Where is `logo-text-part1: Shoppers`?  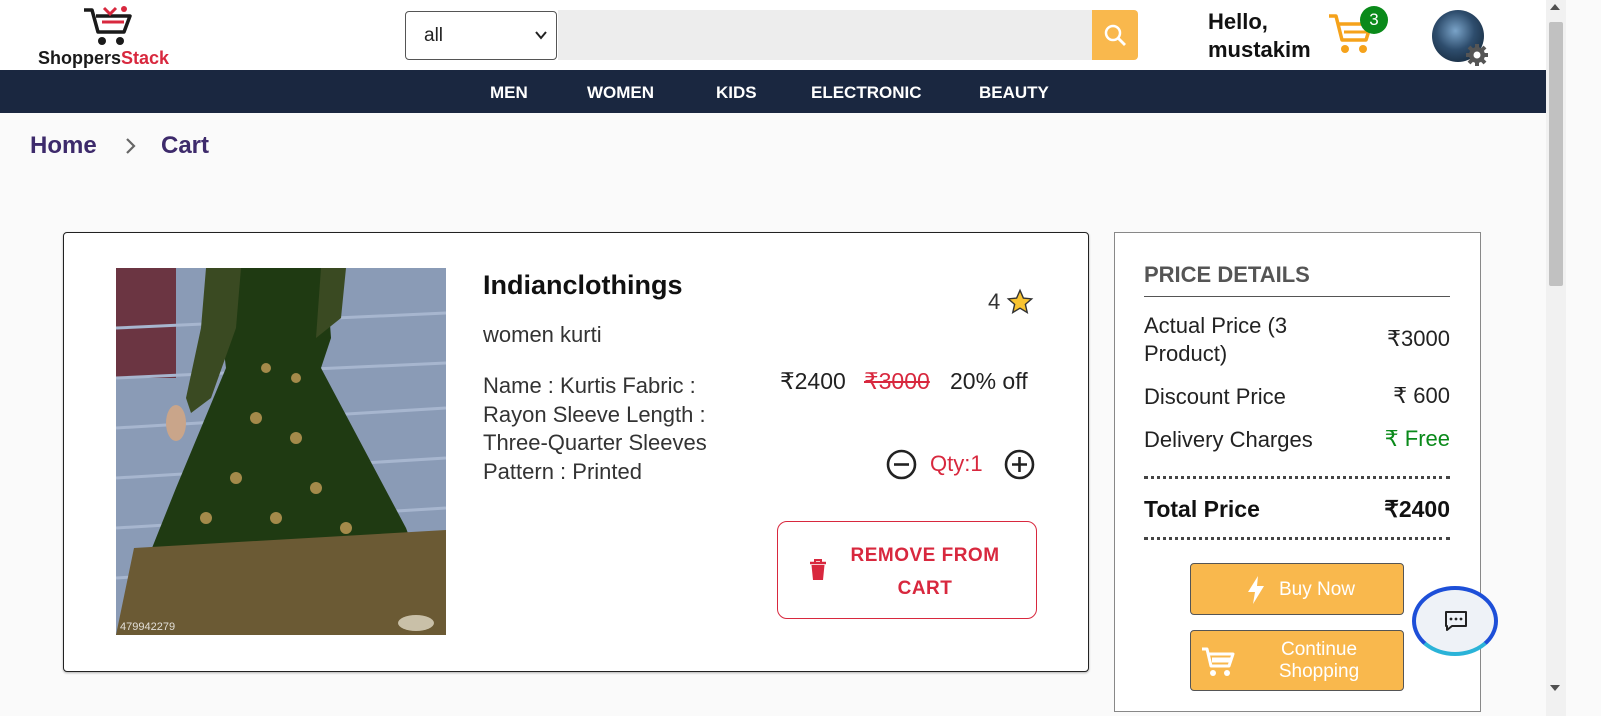
logo-text-part1: Shoppers is located at coordinates (80, 58).